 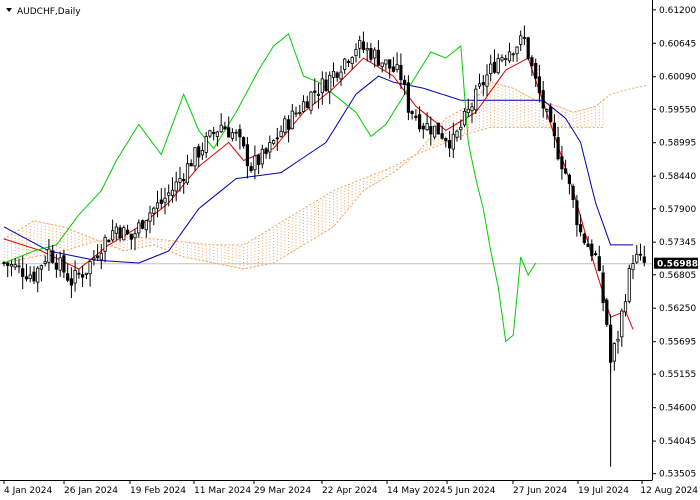 What do you see at coordinates (416, 491) in the screenshot?
I see `x-tick-label: 14 May 2024` at bounding box center [416, 491].